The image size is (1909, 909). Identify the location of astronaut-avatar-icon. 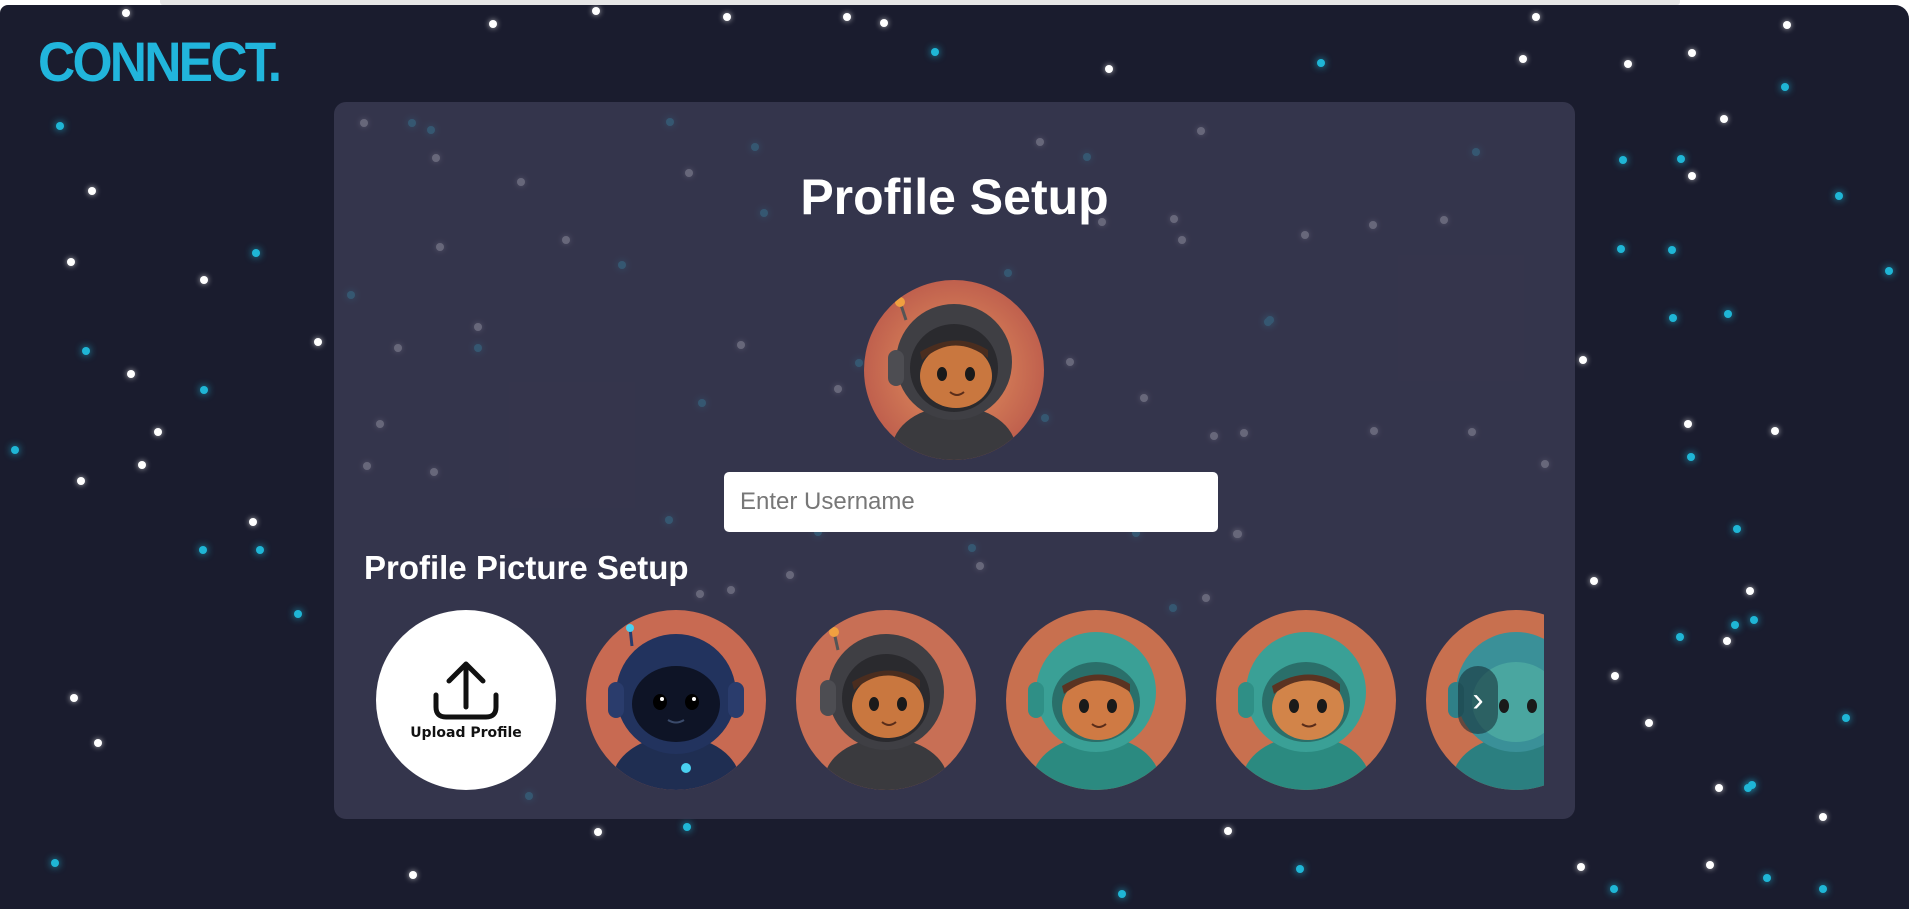
(954, 370).